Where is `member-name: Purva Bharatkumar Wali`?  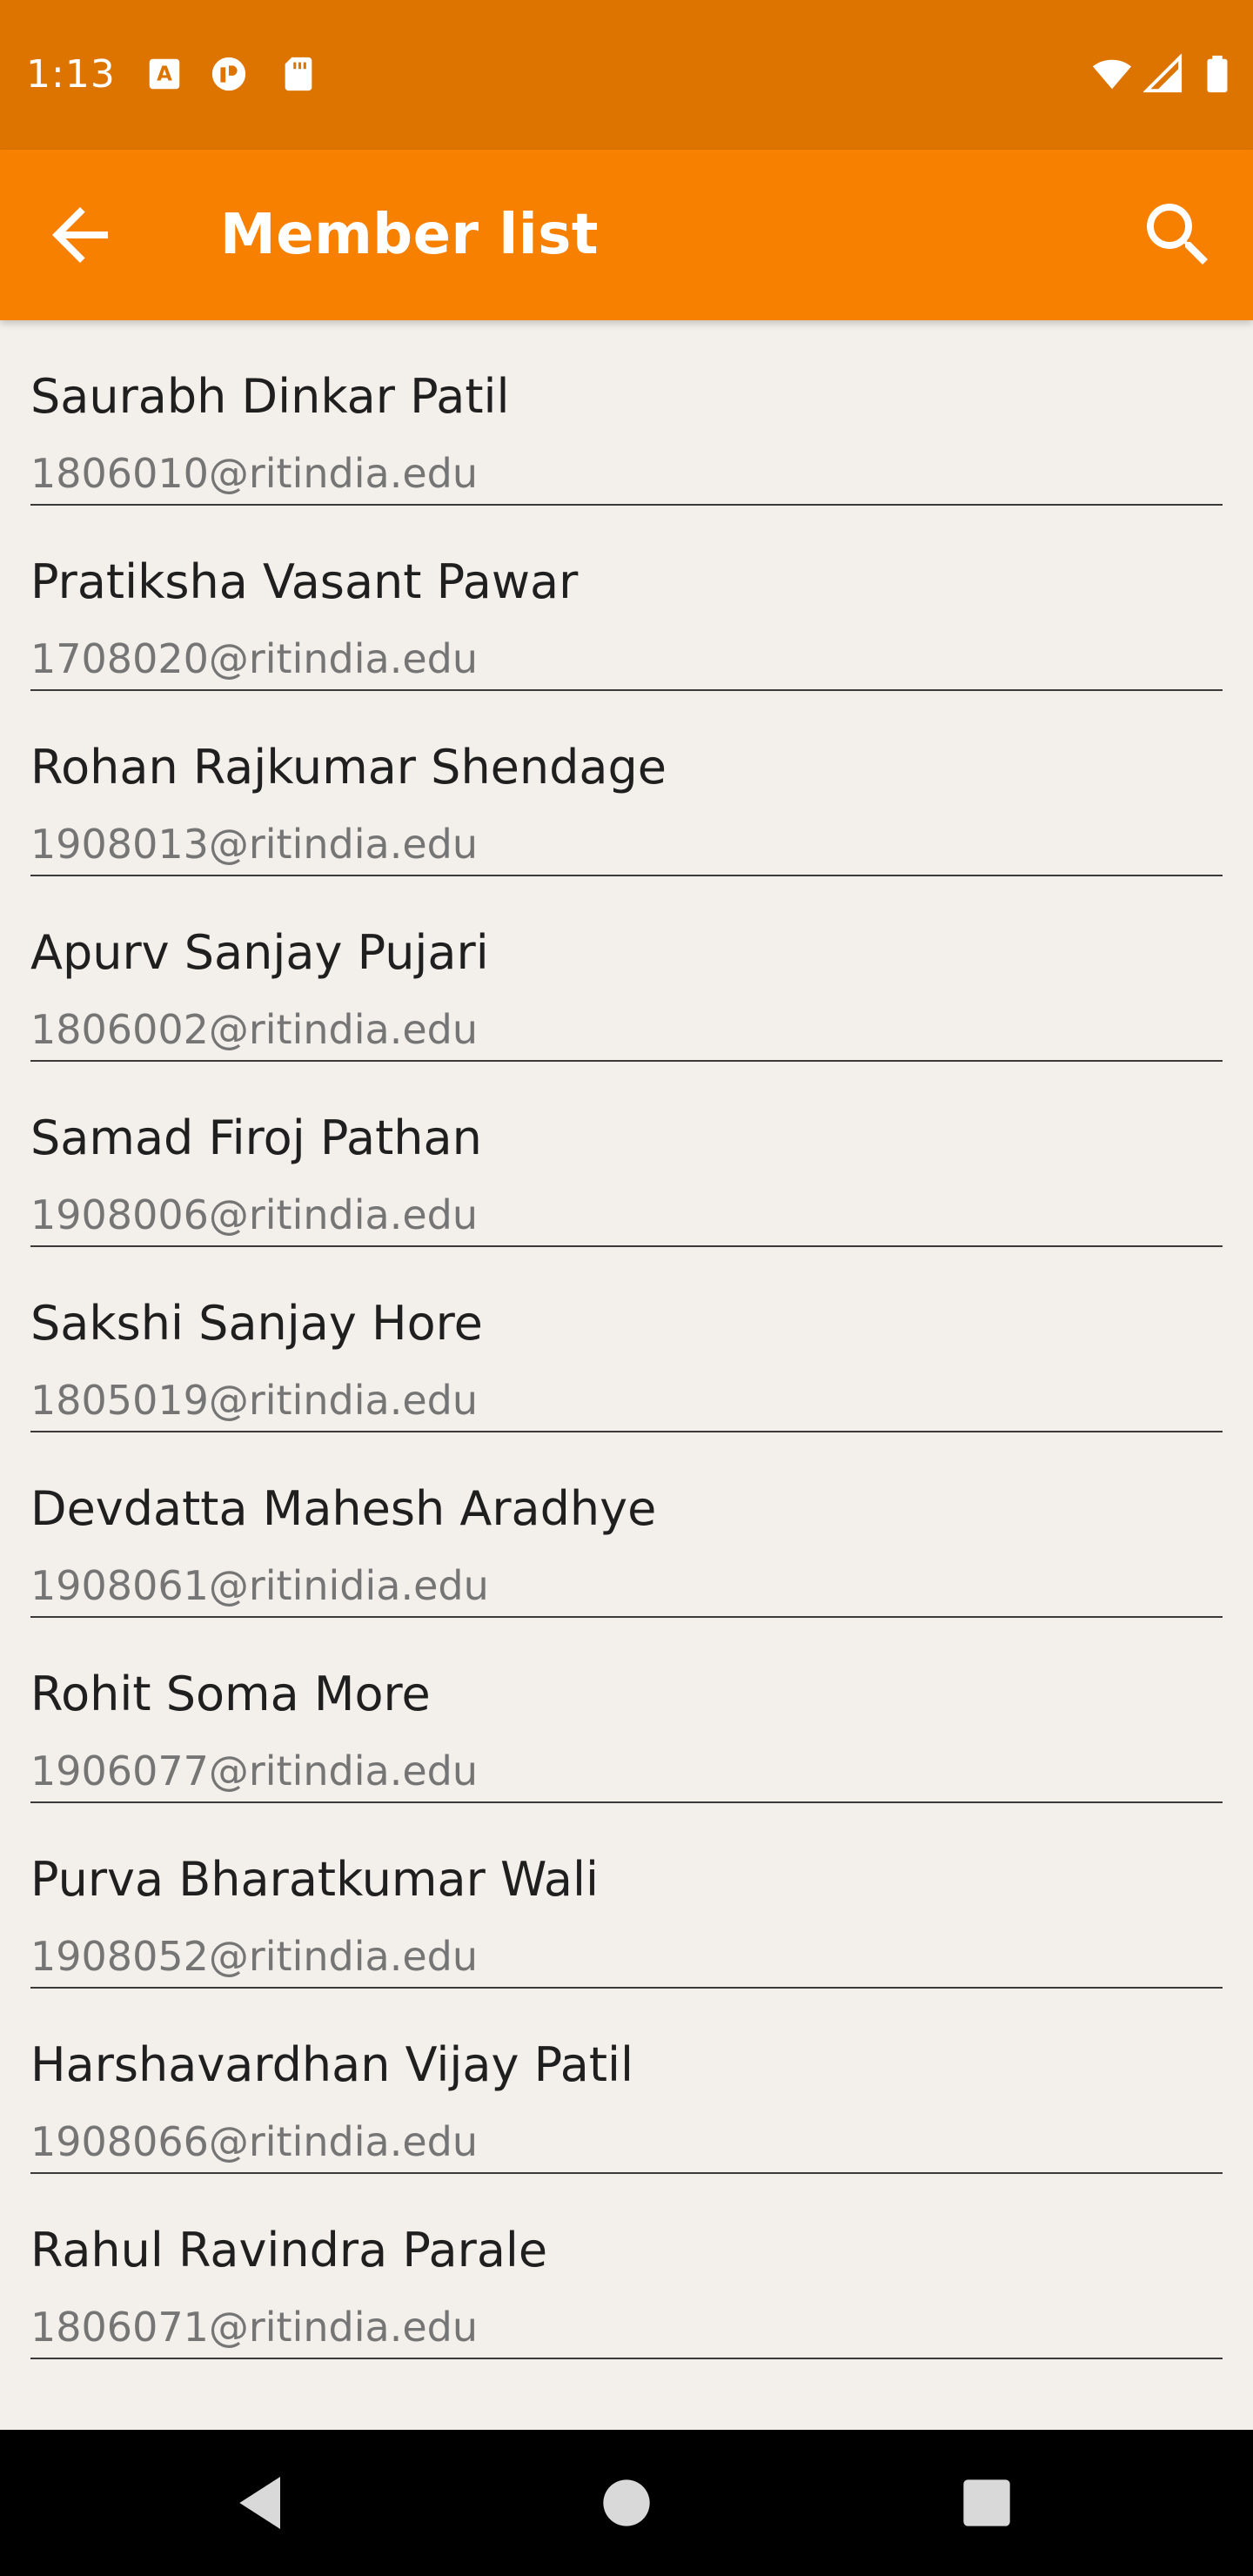 member-name: Purva Bharatkumar Wali is located at coordinates (315, 1880).